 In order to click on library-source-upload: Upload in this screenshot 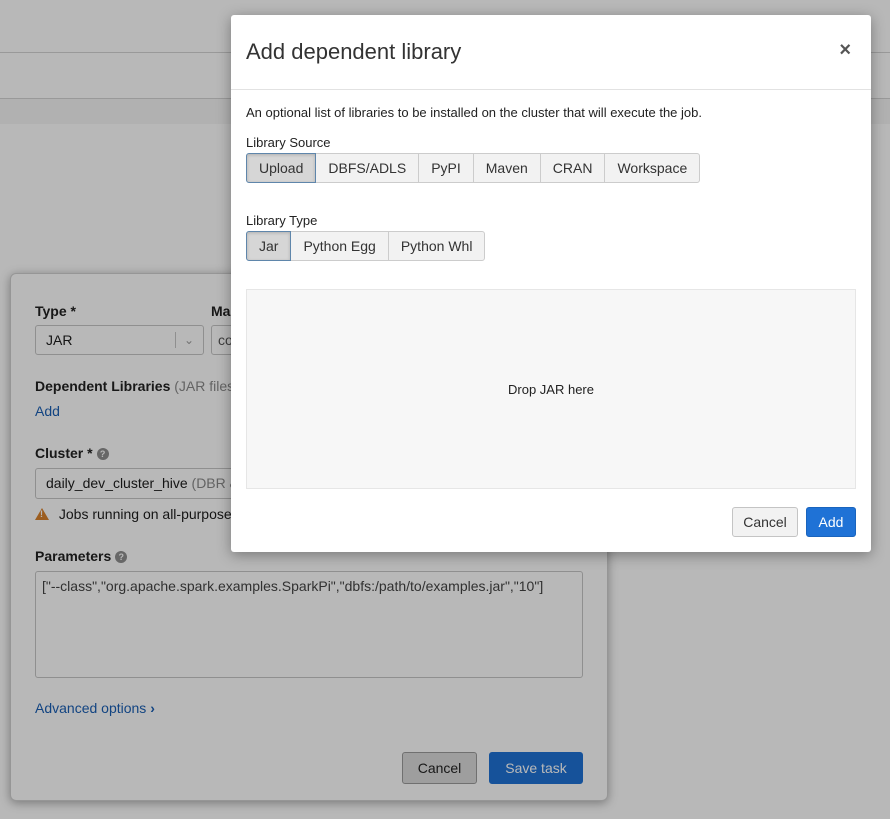, I will do `click(281, 168)`.